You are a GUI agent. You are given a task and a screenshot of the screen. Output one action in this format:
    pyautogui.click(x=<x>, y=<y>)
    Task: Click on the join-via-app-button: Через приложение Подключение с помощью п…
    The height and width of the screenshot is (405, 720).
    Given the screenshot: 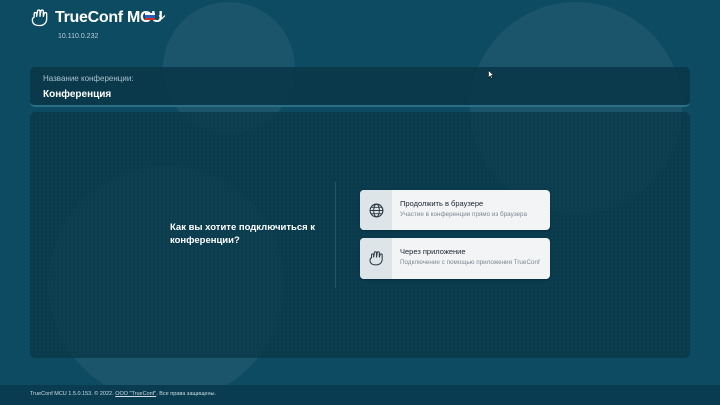 What is the action you would take?
    pyautogui.click(x=455, y=258)
    